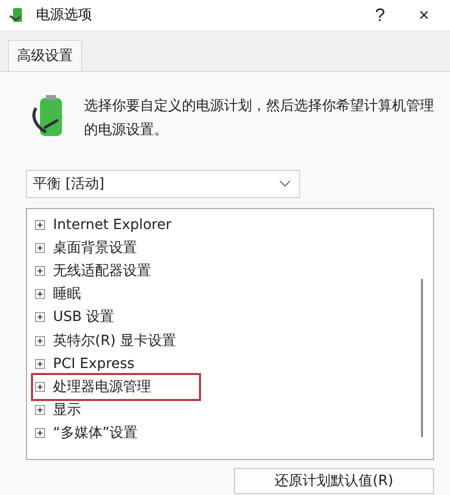  Describe the element at coordinates (422, 358) in the screenshot. I see `scrollbar-thumb` at that location.